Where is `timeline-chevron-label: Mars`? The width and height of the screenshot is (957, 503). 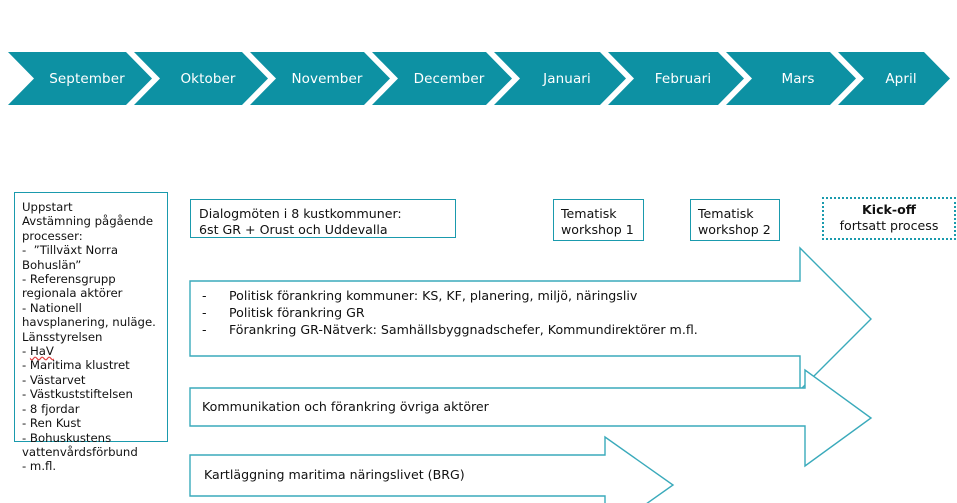
timeline-chevron-label: Mars is located at coordinates (798, 78).